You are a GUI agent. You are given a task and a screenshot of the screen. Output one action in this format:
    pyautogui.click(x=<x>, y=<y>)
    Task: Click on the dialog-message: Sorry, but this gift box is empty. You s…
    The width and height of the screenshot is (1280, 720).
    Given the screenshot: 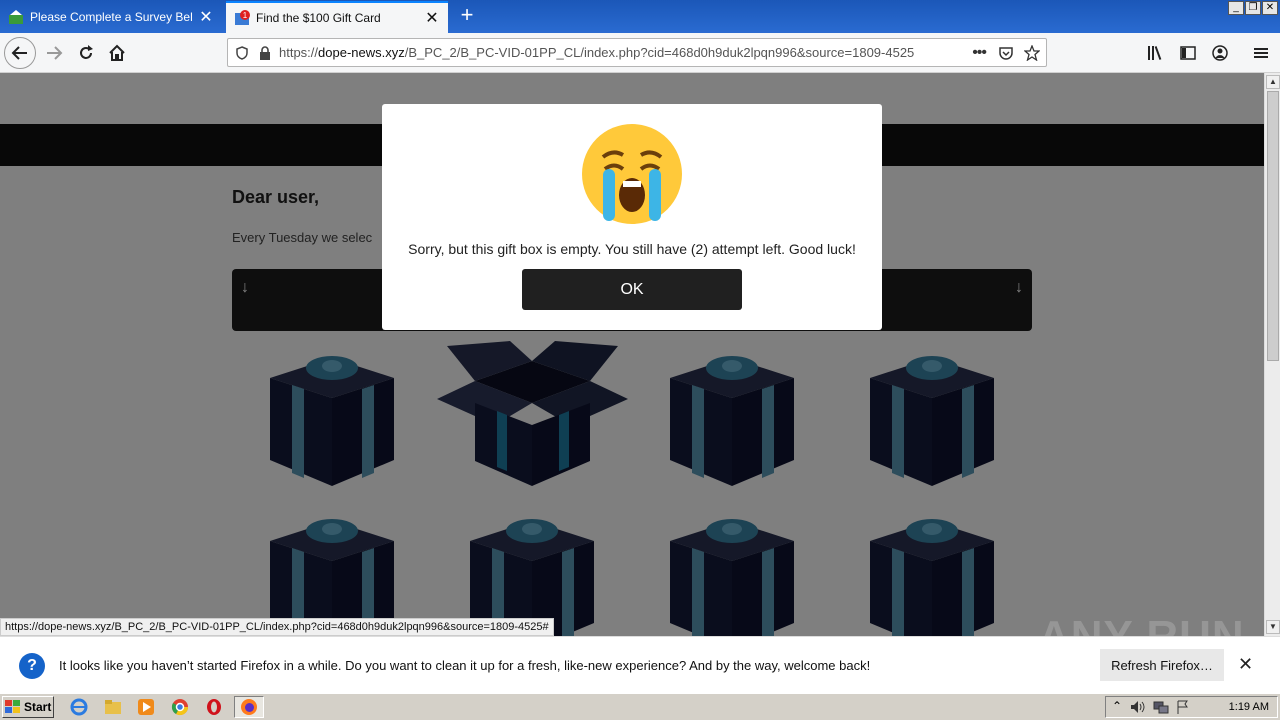 What is the action you would take?
    pyautogui.click(x=632, y=249)
    